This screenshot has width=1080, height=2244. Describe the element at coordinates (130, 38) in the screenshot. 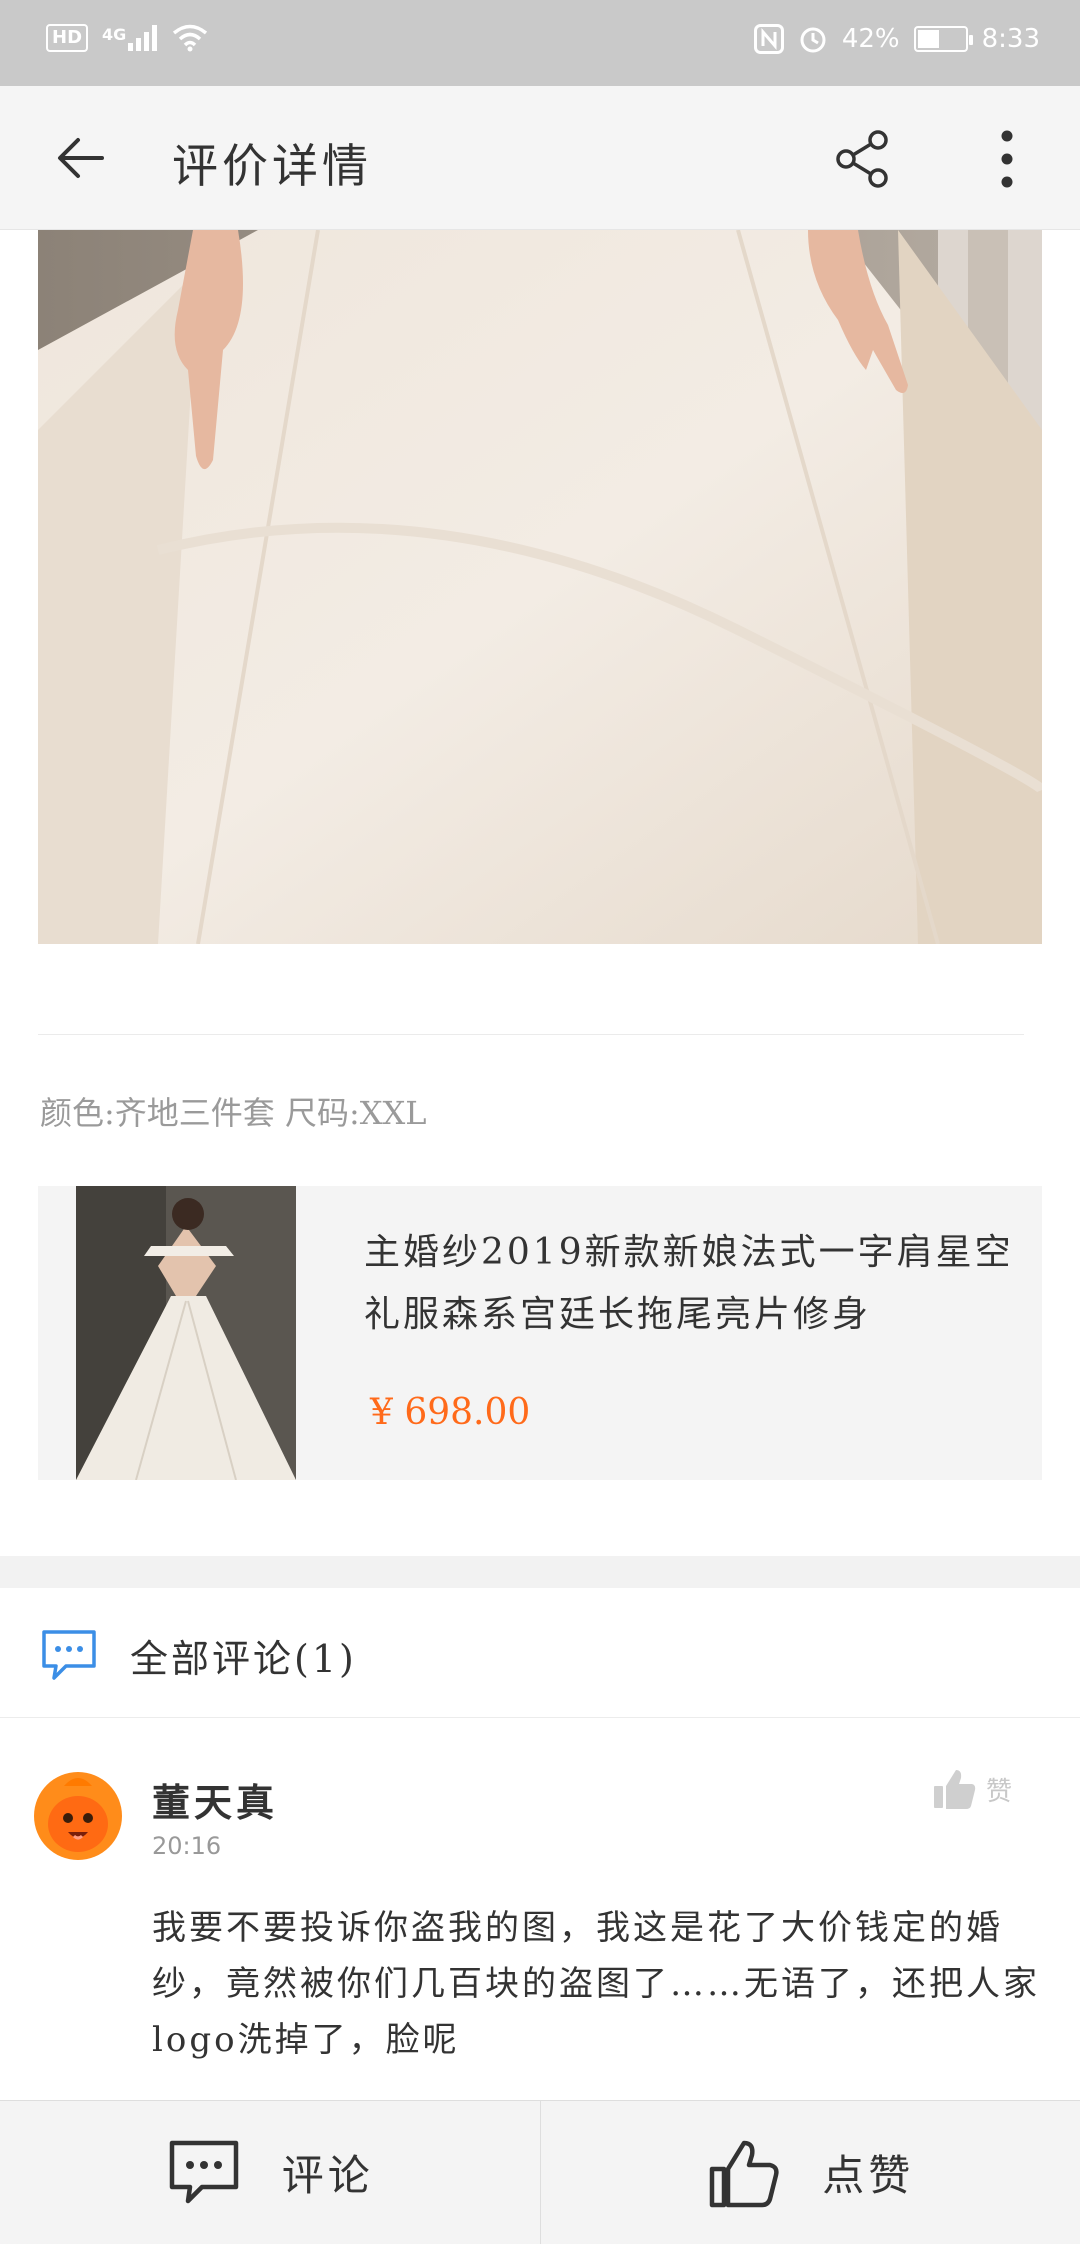

I see `cellular-signal-icon: 4G` at that location.